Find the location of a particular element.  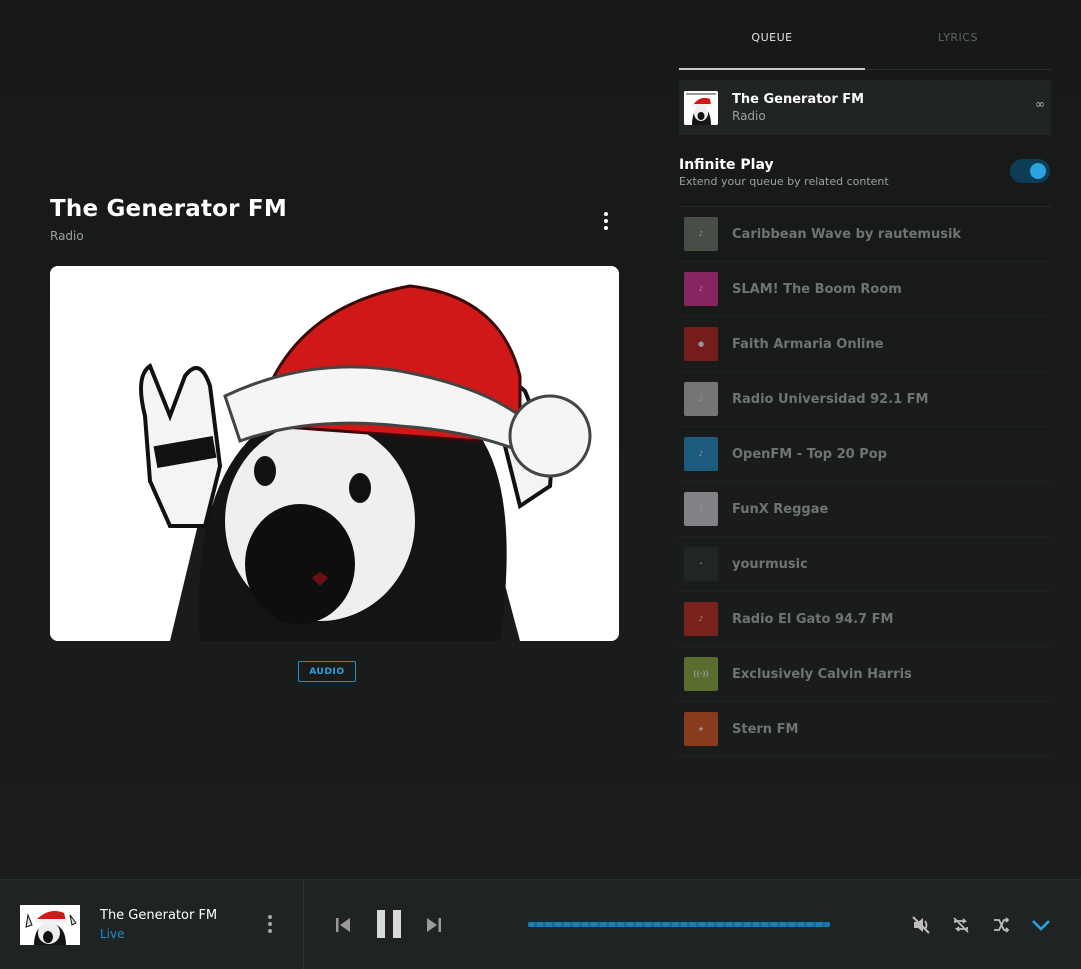

shuffle-button is located at coordinates (1001, 927).